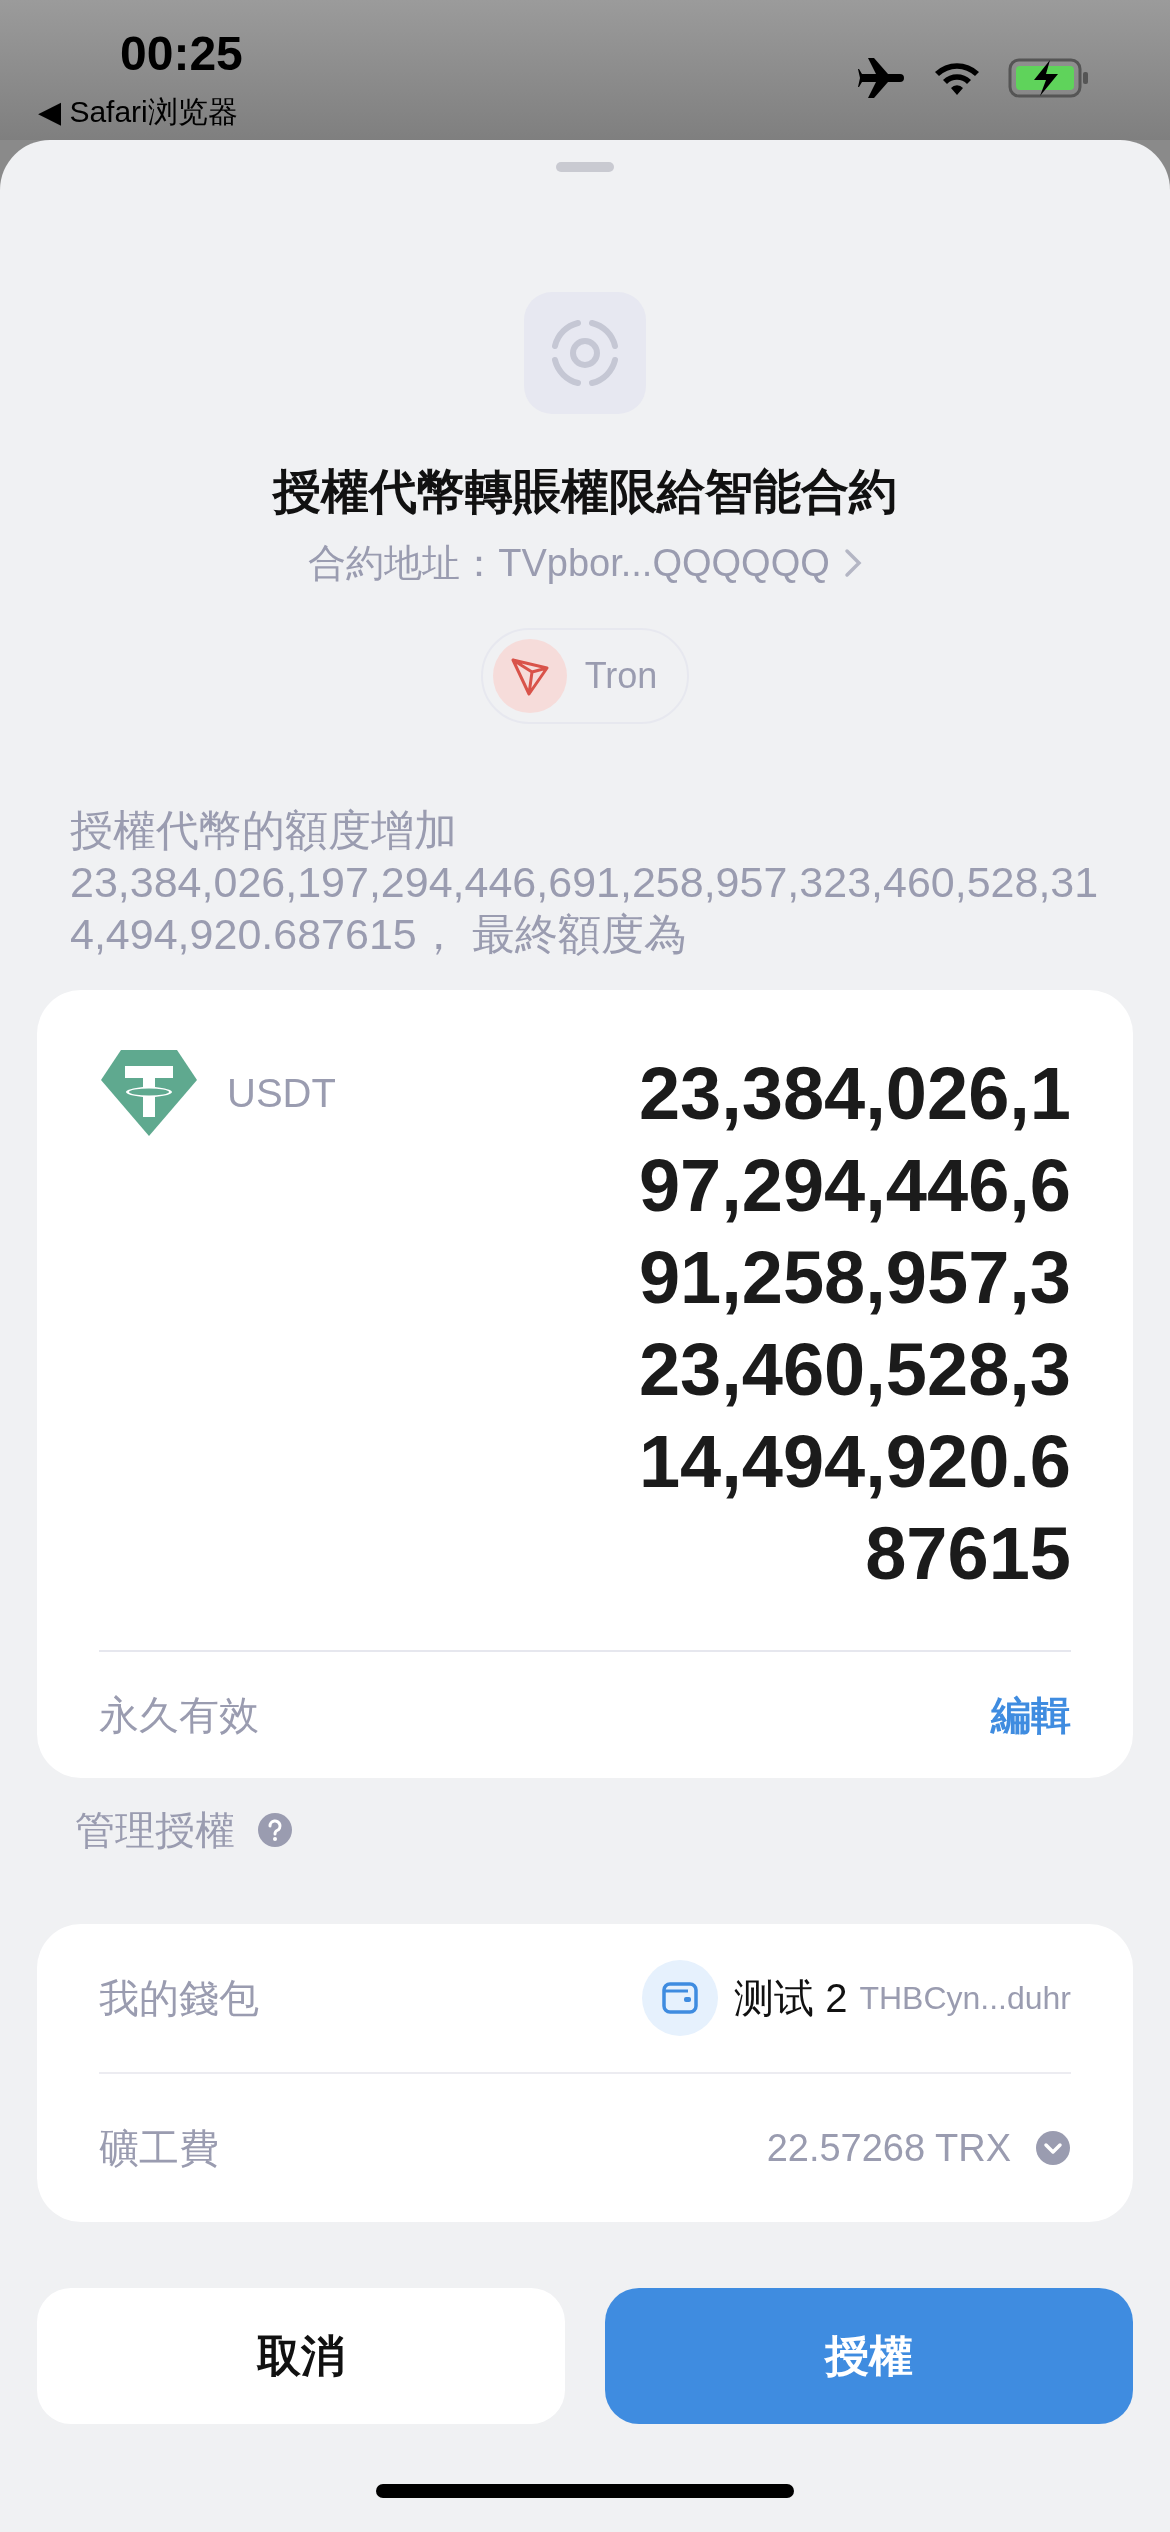 The height and width of the screenshot is (2532, 1170). I want to click on allowance-description: 授權代幣的額度增加 23,384,026,197,294,446,691,258,957,323,460,528,314,494,920.687615， 最終額度為, so click(585, 882).